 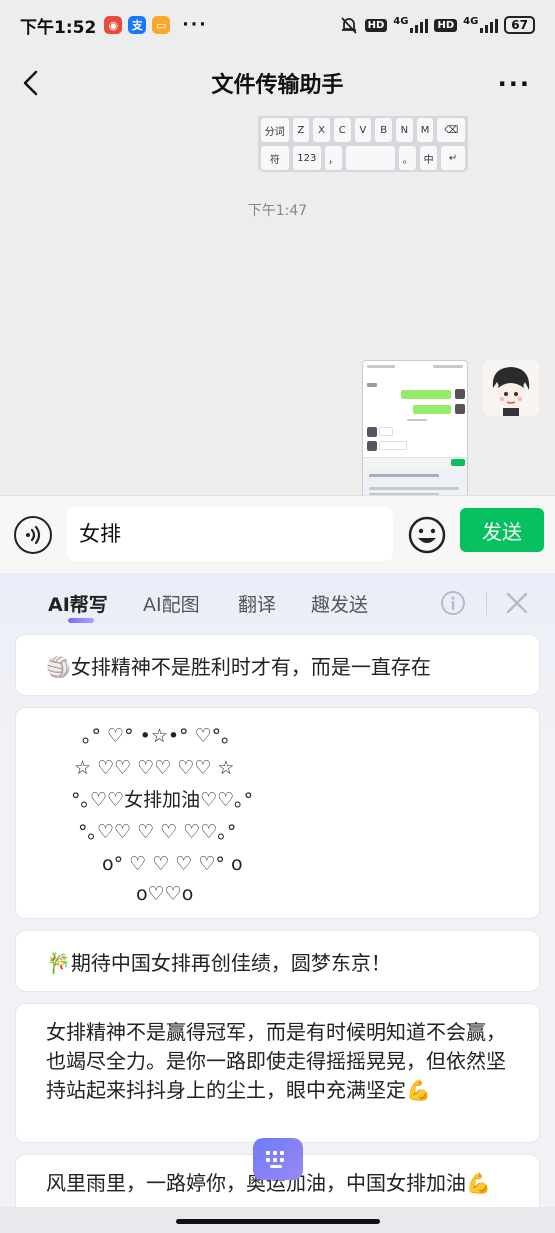 I want to click on key: Z, so click(x=301, y=130).